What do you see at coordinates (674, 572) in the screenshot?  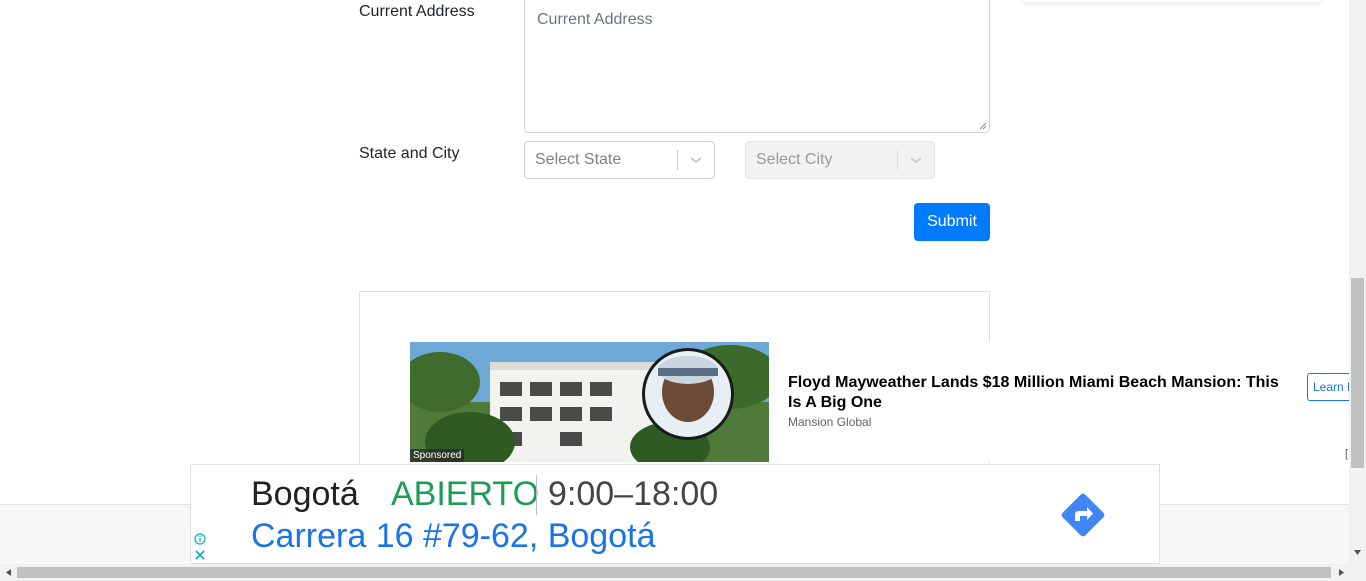 I see `horizontal-scrollbar-thumb` at bounding box center [674, 572].